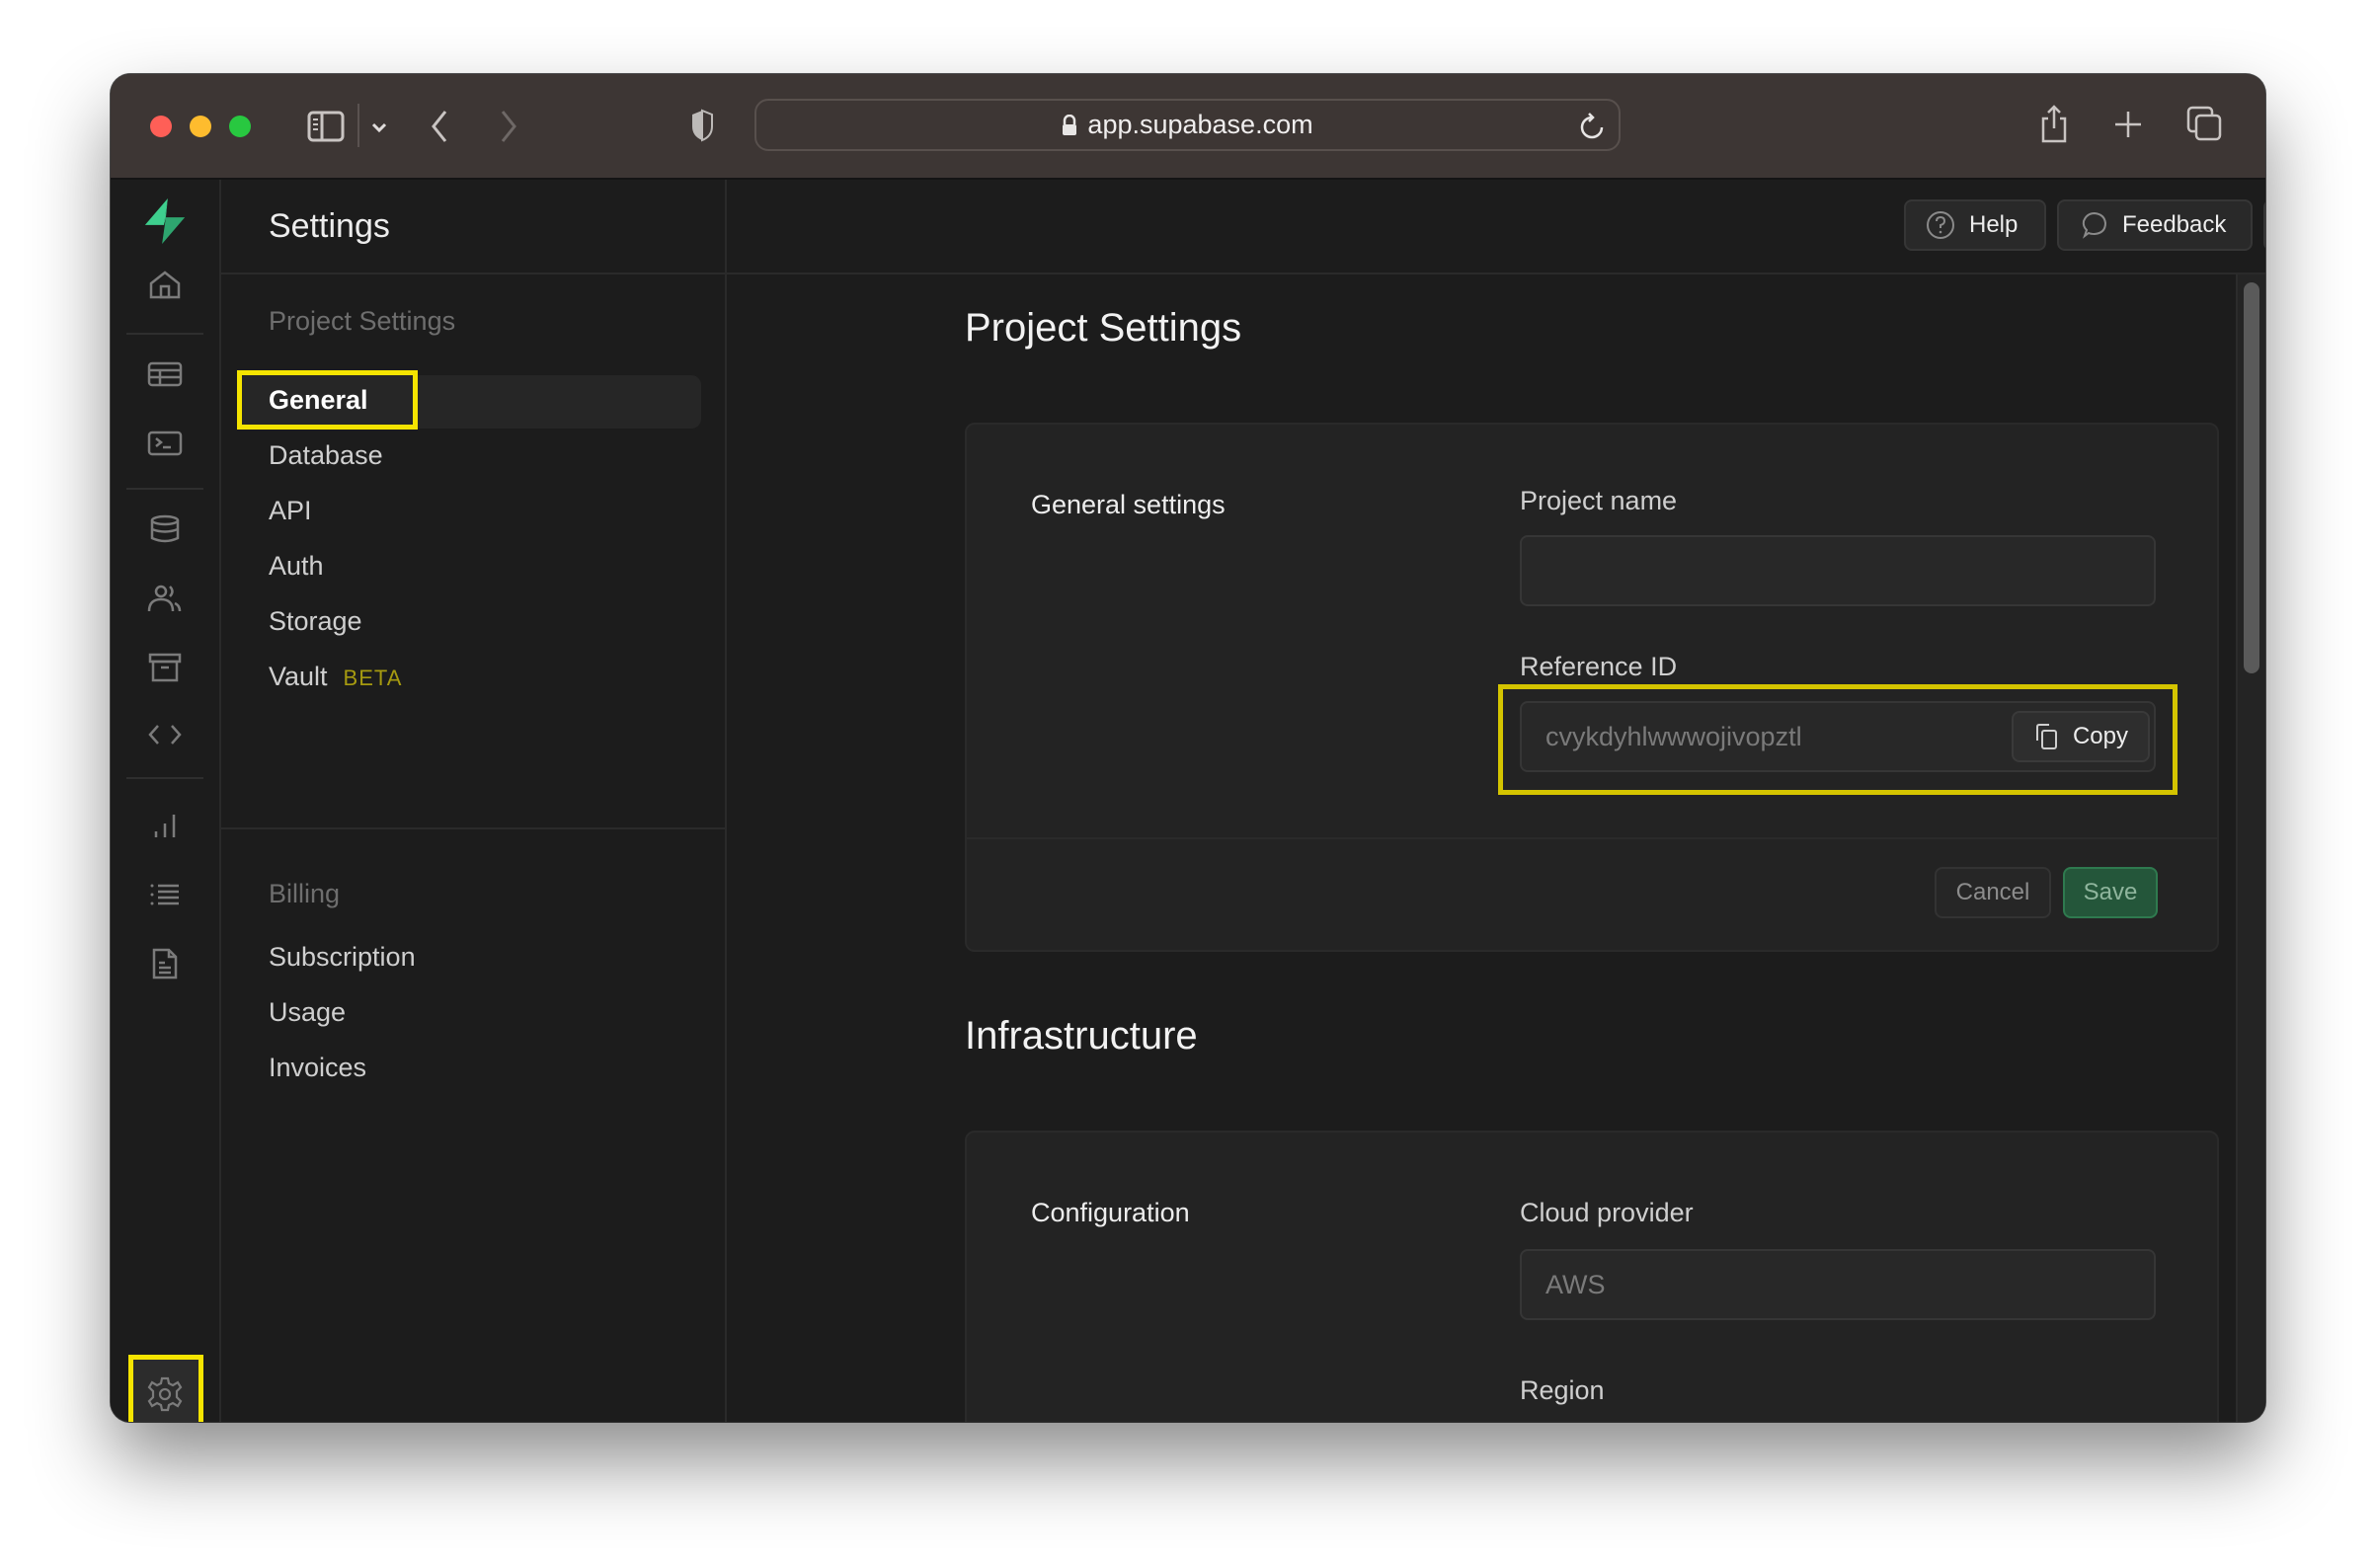  What do you see at coordinates (165, 735) in the screenshot?
I see `edge-functions-icon` at bounding box center [165, 735].